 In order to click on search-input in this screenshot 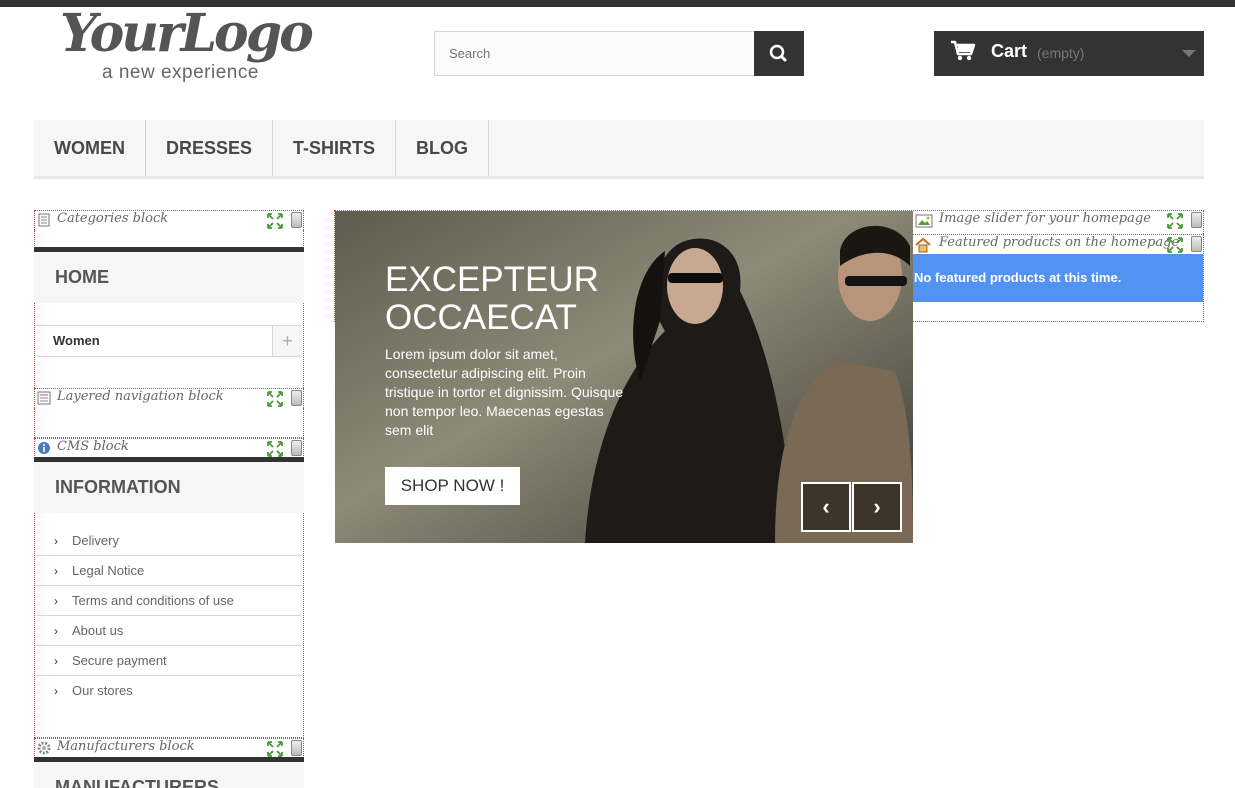, I will do `click(594, 53)`.